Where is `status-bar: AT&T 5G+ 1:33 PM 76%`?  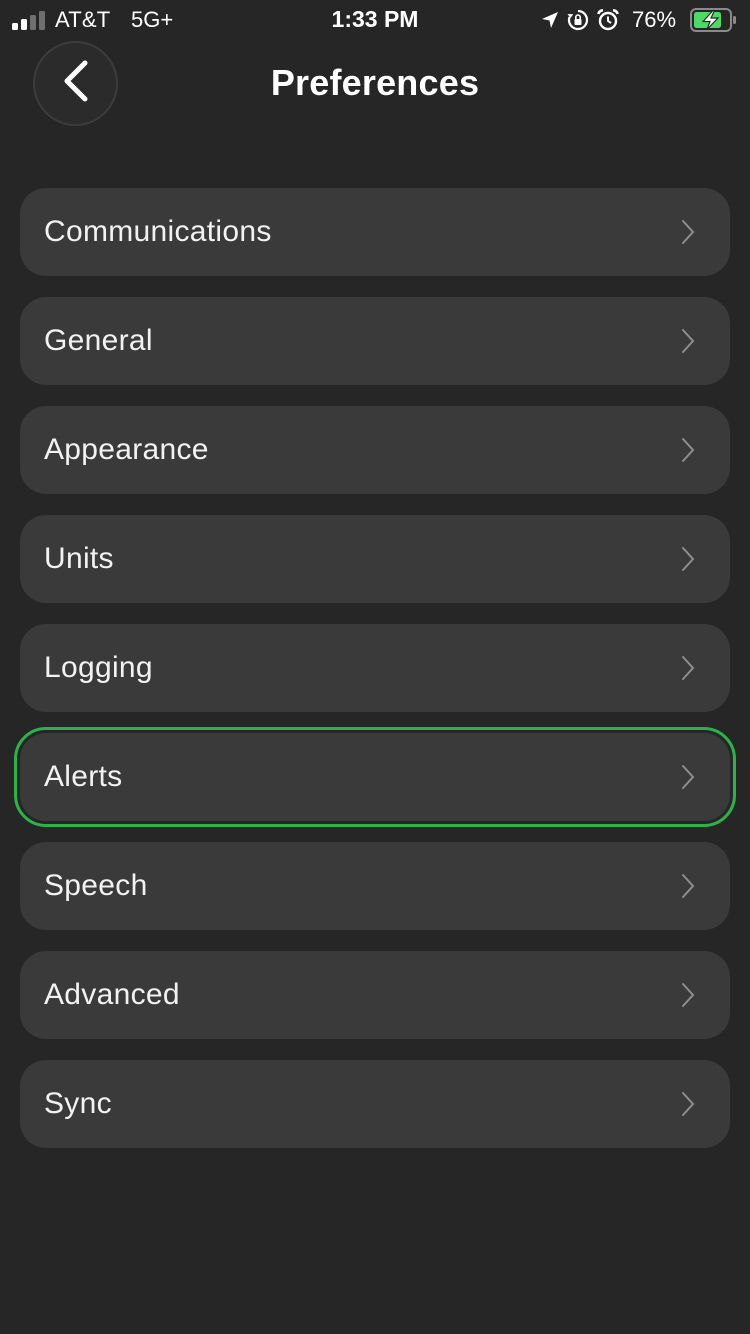
status-bar: AT&T 5G+ 1:33 PM 76% is located at coordinates (375, 20).